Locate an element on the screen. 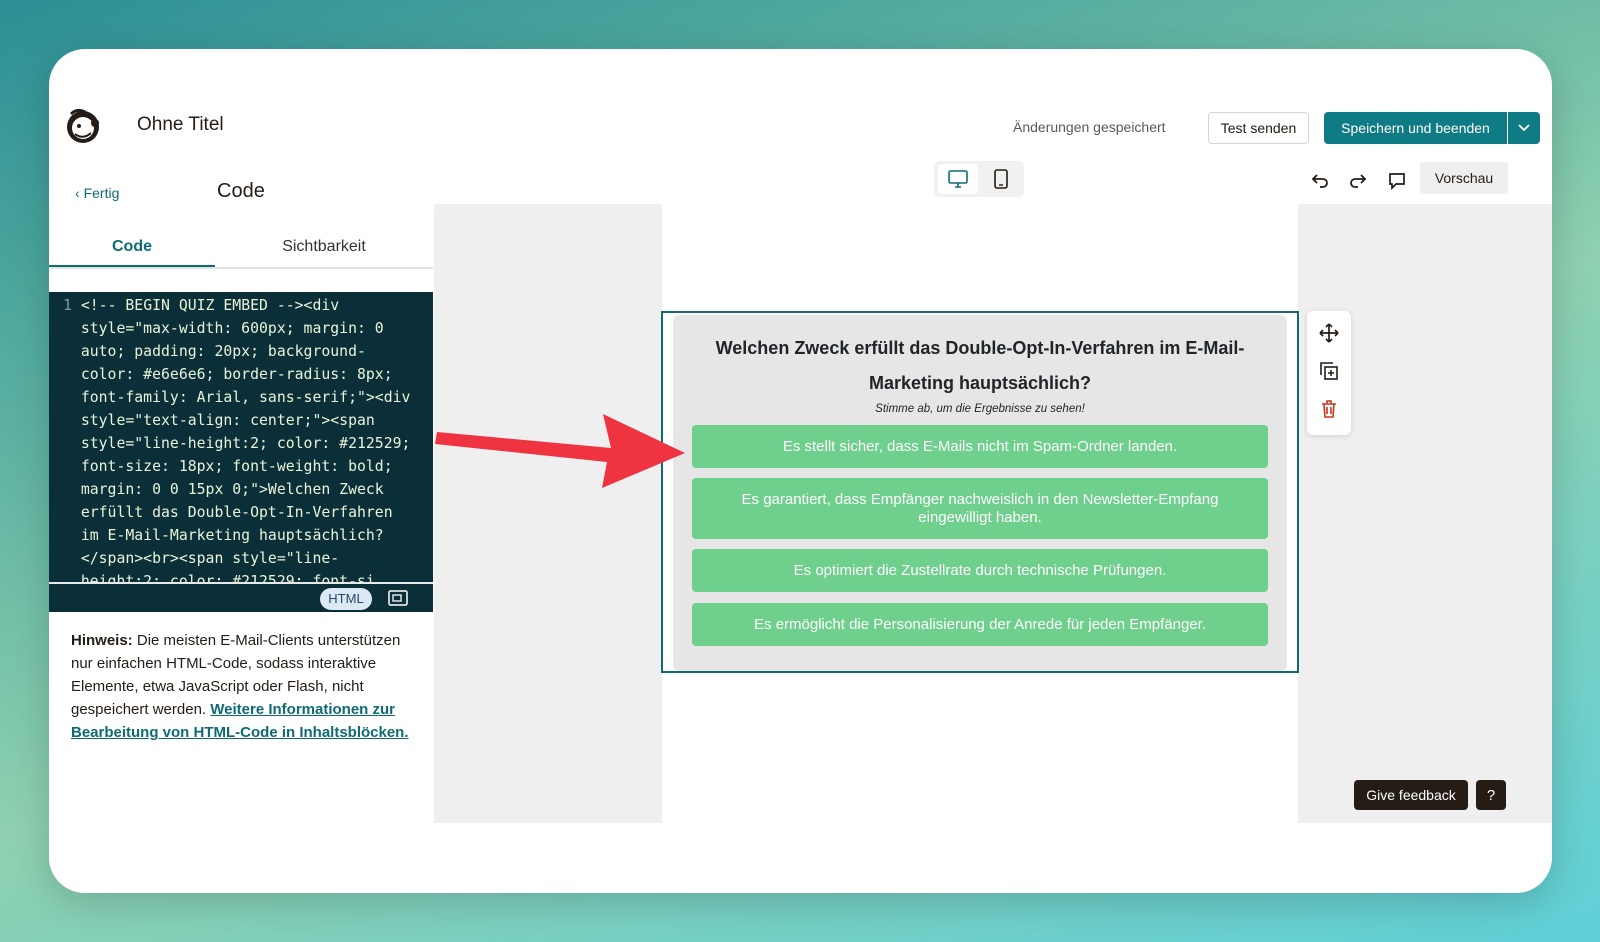 This screenshot has height=942, width=1600. comment-icon is located at coordinates (1397, 181).